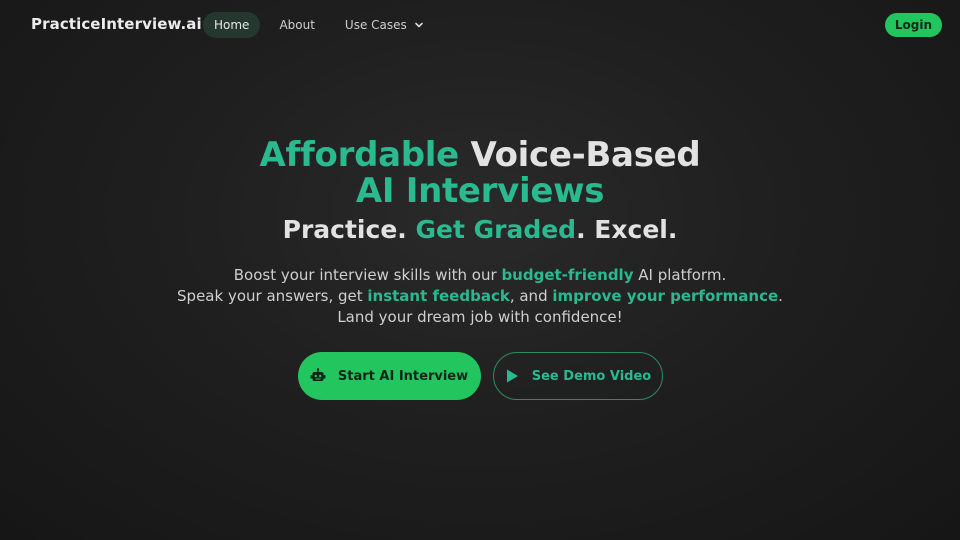 This screenshot has height=540, width=960. I want to click on hero-title-accent: Affordable, so click(359, 155).